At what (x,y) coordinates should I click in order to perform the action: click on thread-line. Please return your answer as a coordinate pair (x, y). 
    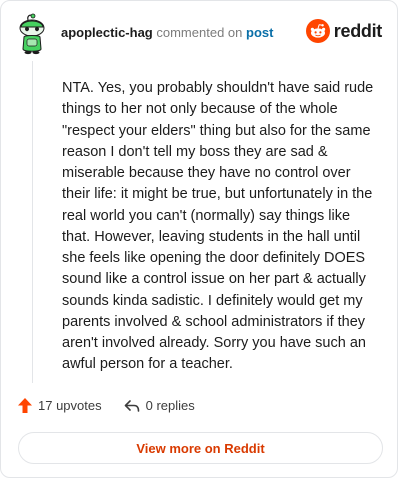
    Looking at the image, I should click on (32, 222).